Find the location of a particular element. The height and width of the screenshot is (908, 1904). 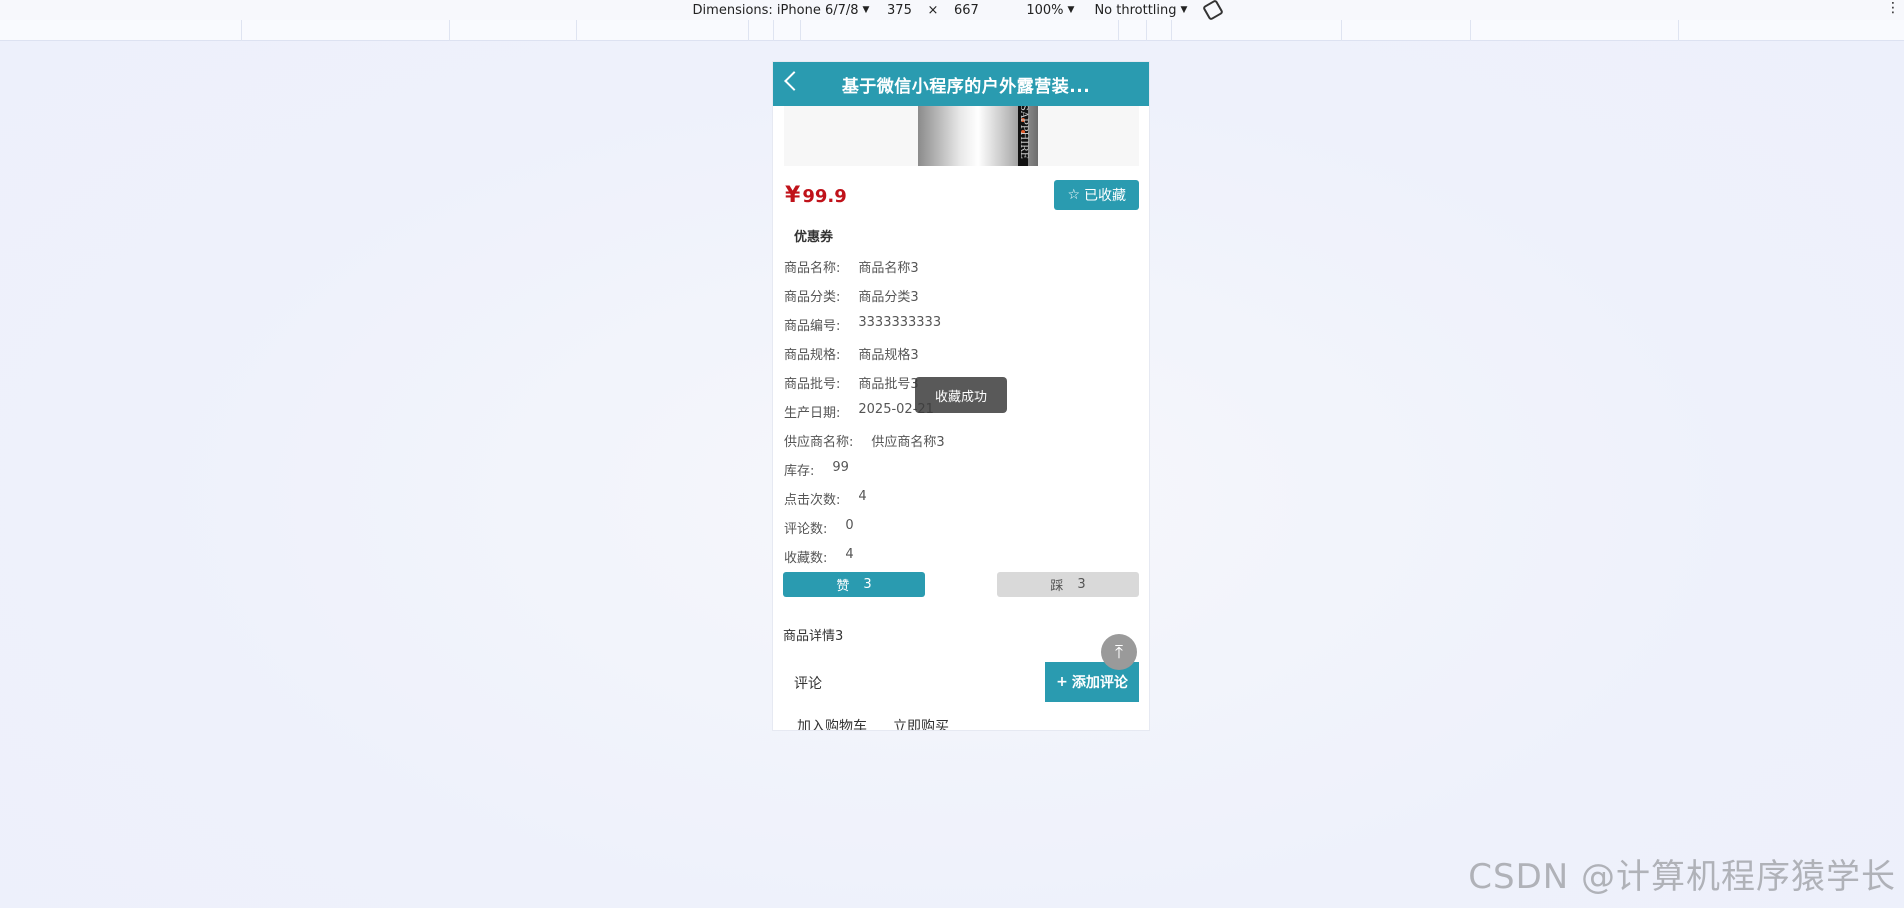

favorite-label: 已收藏 is located at coordinates (1105, 196).